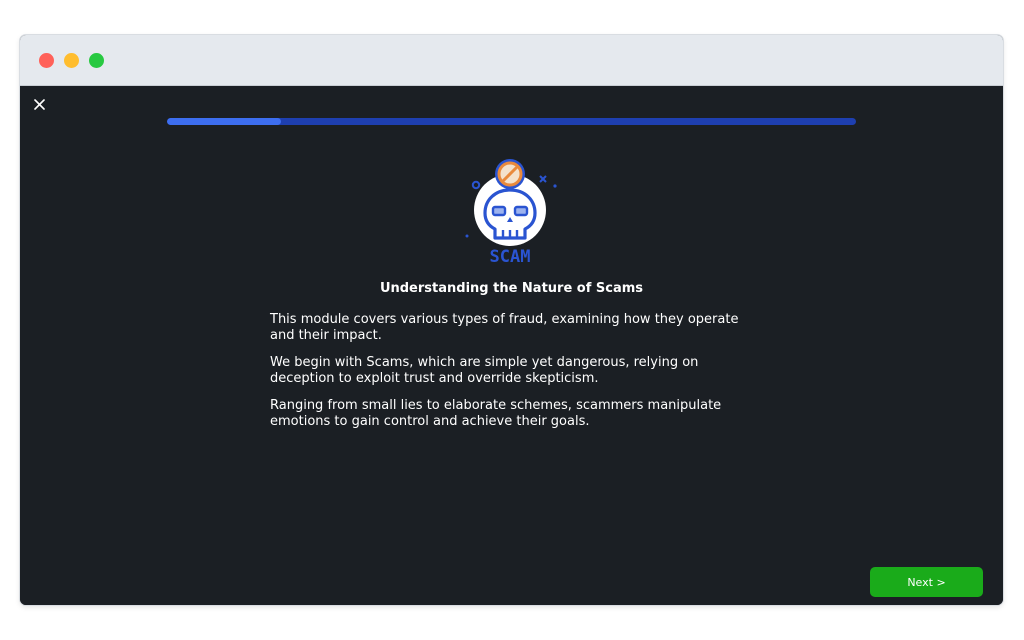 Image resolution: width=1024 pixels, height=640 pixels. What do you see at coordinates (96, 60) in the screenshot?
I see `window-maximize-button` at bounding box center [96, 60].